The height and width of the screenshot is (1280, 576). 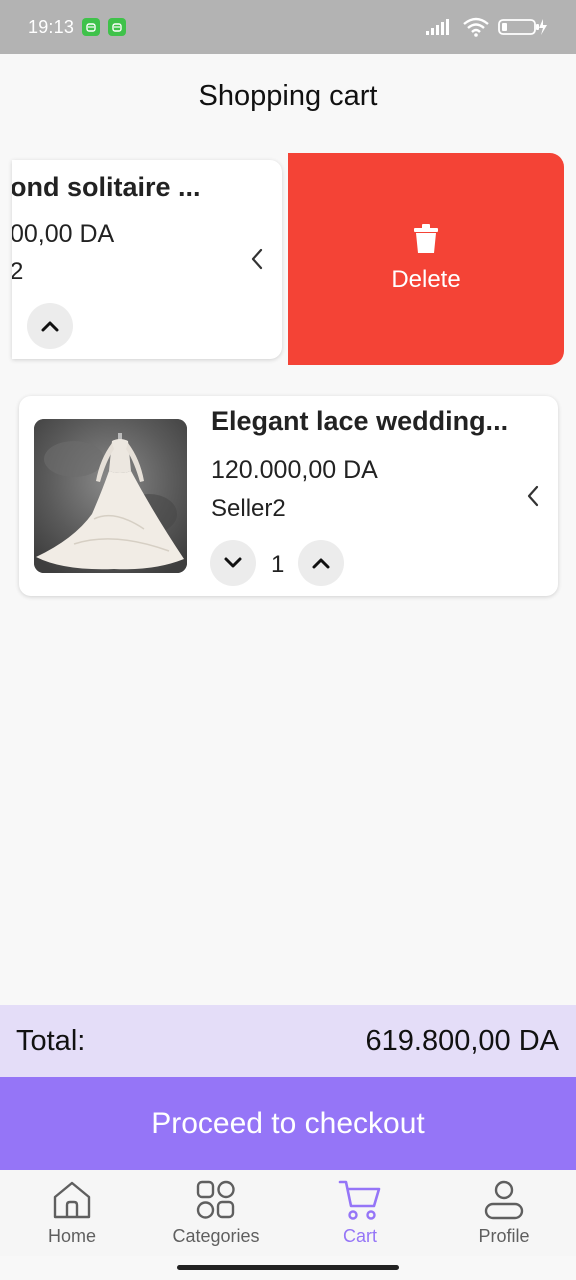 I want to click on status-time: 19:13, so click(x=51, y=26).